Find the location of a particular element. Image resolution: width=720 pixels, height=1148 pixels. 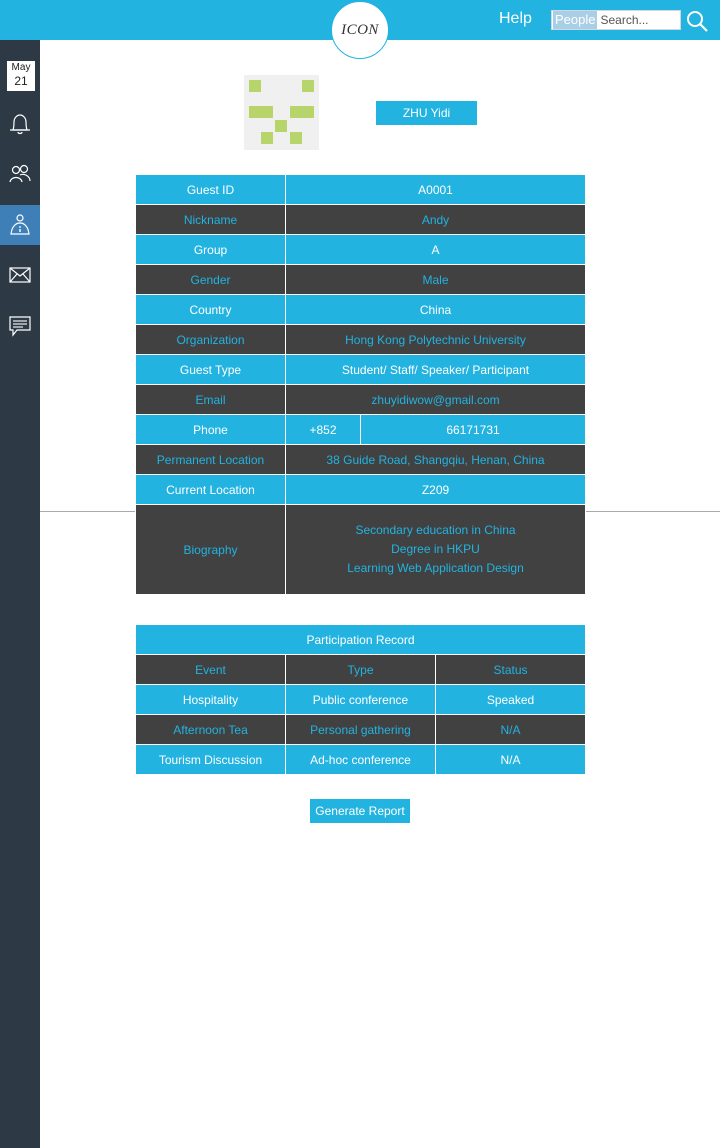

table-cell: Afternoon Tea is located at coordinates (210, 729).